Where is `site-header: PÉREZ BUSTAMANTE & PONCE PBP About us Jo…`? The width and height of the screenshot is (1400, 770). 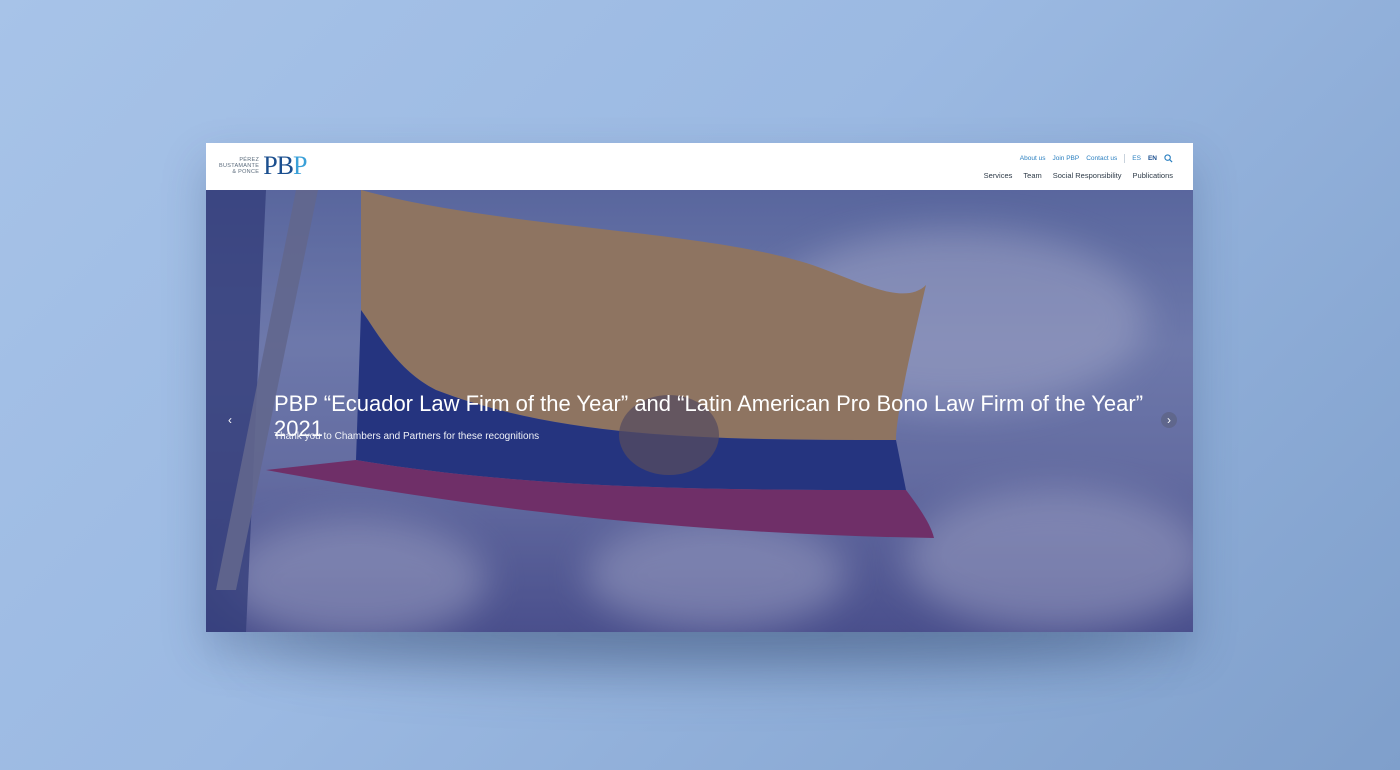 site-header: PÉREZ BUSTAMANTE & PONCE PBP About us Jo… is located at coordinates (699, 166).